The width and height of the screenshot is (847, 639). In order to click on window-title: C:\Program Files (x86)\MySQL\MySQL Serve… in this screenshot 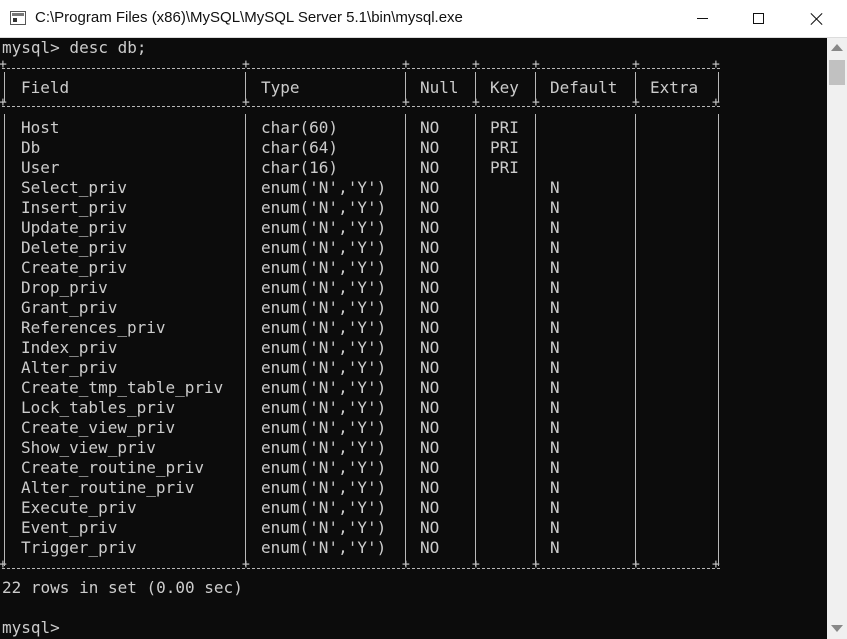, I will do `click(249, 17)`.